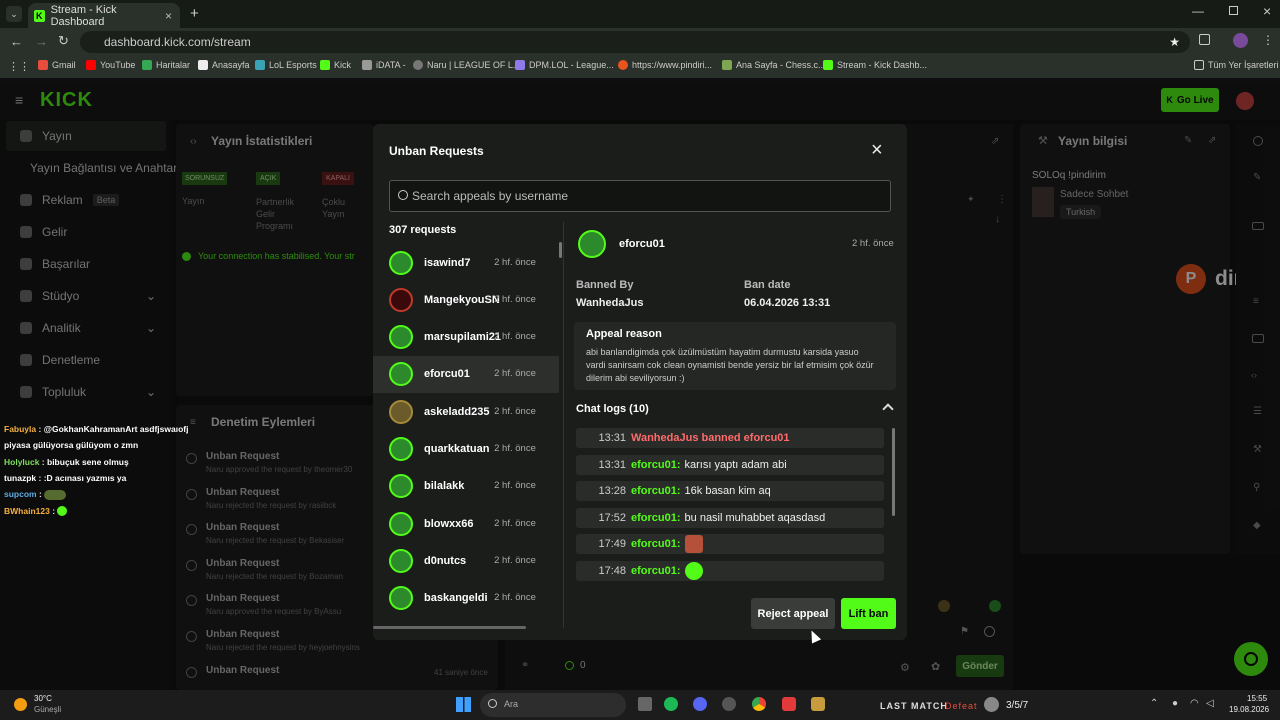 Image resolution: width=1280 pixels, height=720 pixels. What do you see at coordinates (612, 409) in the screenshot?
I see `chat-logs-label: Chat logs (10)` at bounding box center [612, 409].